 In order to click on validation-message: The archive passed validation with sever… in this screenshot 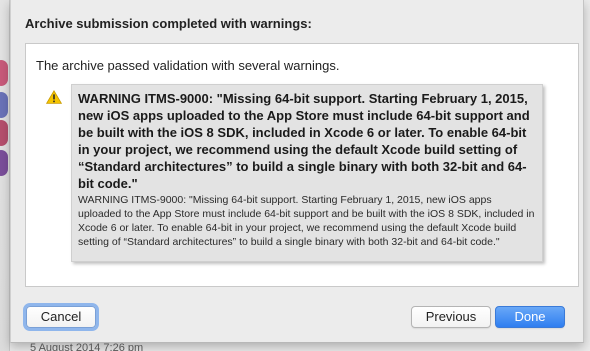, I will do `click(188, 65)`.